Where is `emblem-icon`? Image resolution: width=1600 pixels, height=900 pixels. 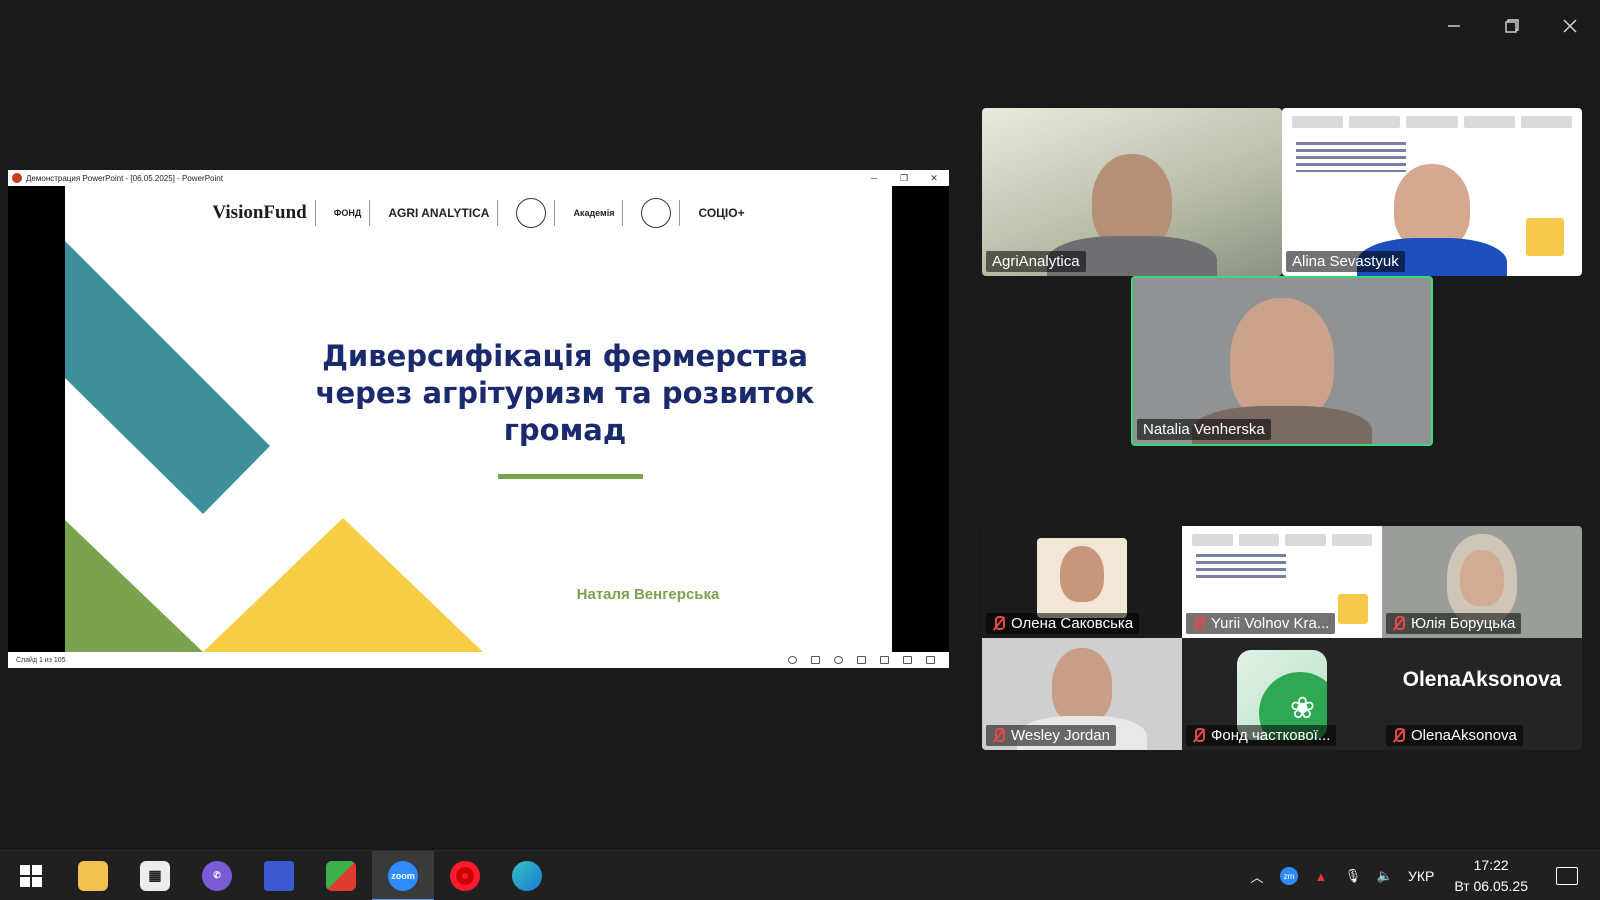 emblem-icon is located at coordinates (531, 213).